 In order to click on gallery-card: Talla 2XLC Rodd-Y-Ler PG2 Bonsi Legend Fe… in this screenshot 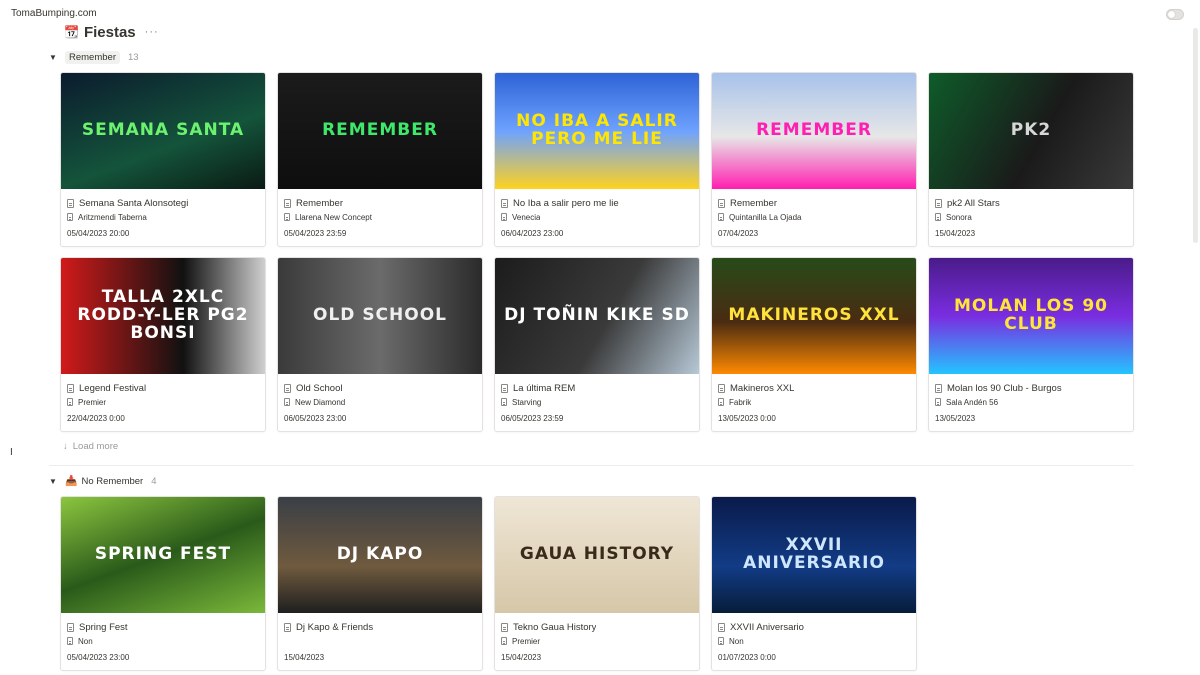, I will do `click(163, 344)`.